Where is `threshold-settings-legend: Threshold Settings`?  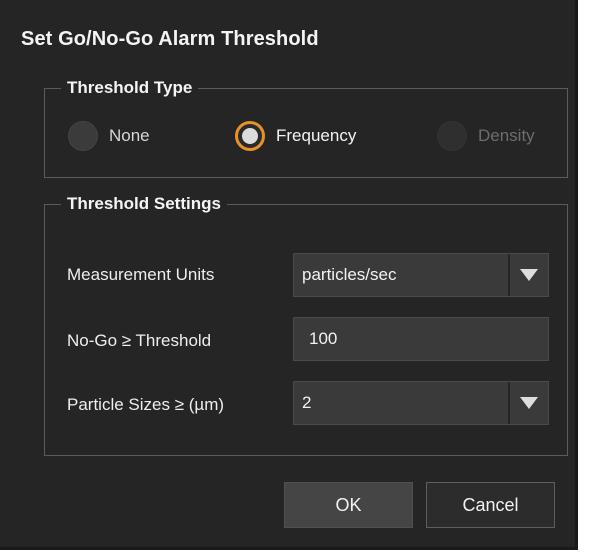 threshold-settings-legend: Threshold Settings is located at coordinates (144, 204).